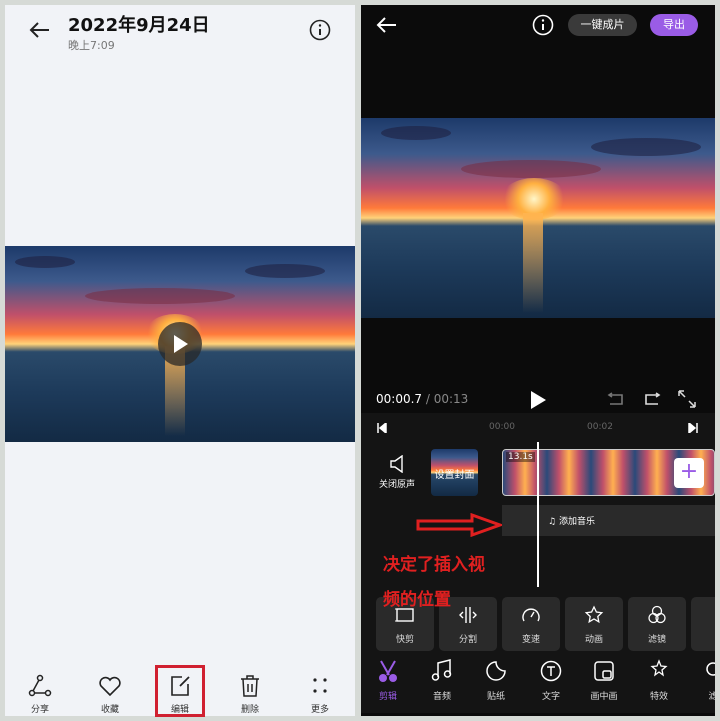 This screenshot has width=720, height=721. What do you see at coordinates (91, 45) in the screenshot?
I see `page-subtitle: 晚上7:09` at bounding box center [91, 45].